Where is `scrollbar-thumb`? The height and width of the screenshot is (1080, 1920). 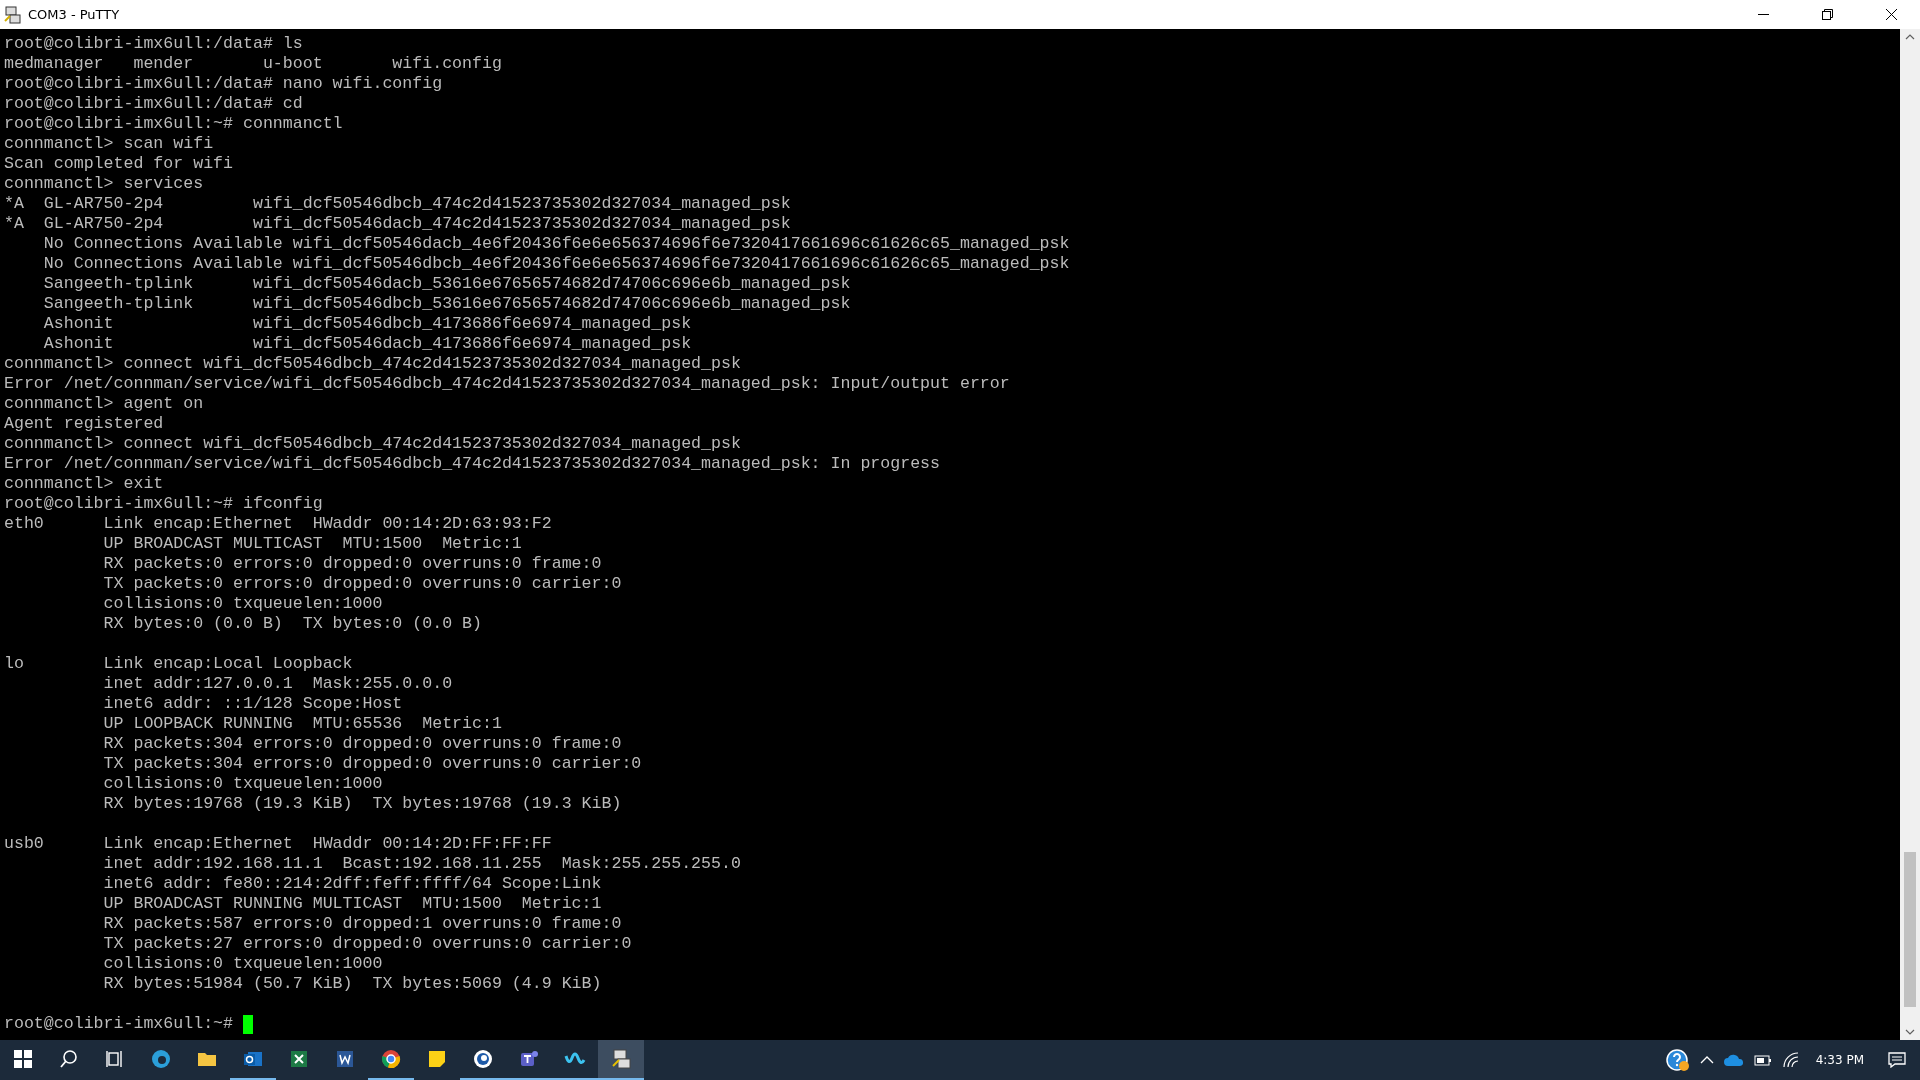 scrollbar-thumb is located at coordinates (1910, 929).